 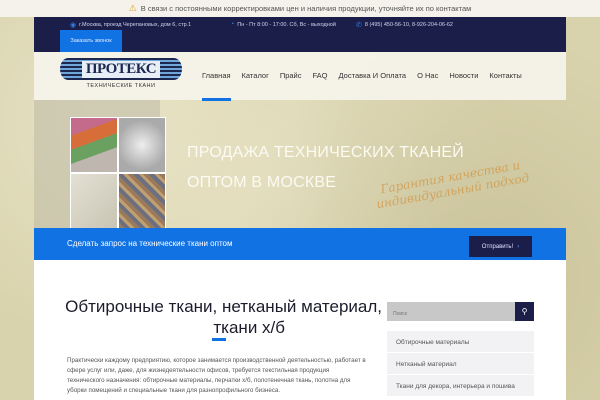 I want to click on category-item: Обтирочные материалы, so click(x=460, y=342).